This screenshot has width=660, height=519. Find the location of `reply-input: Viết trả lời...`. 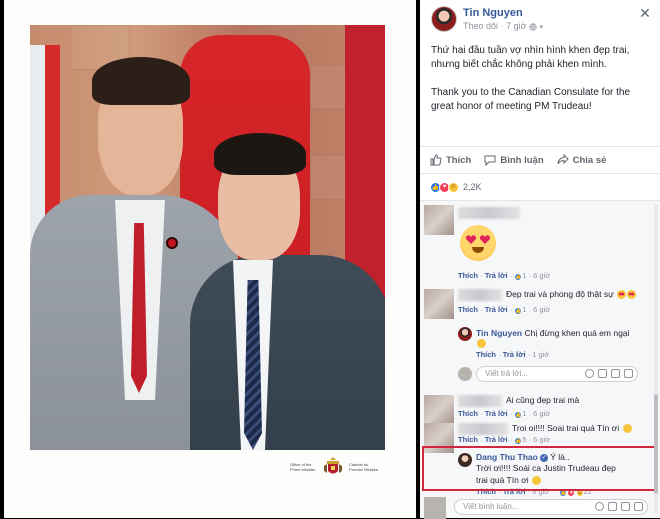

reply-input: Viết trả lời... is located at coordinates (557, 374).